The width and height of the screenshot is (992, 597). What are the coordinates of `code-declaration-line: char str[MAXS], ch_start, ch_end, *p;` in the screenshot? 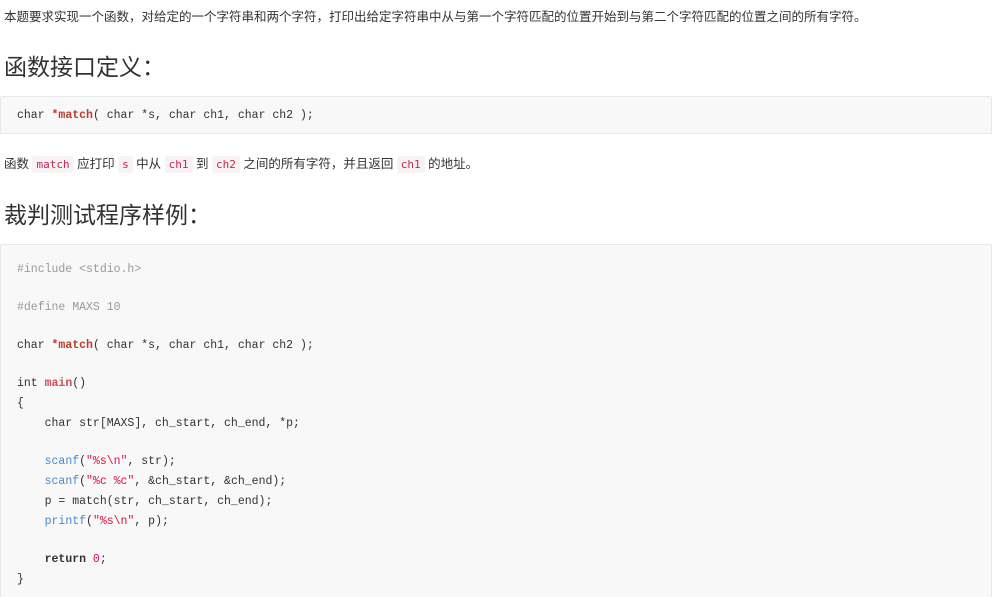 It's located at (158, 423).